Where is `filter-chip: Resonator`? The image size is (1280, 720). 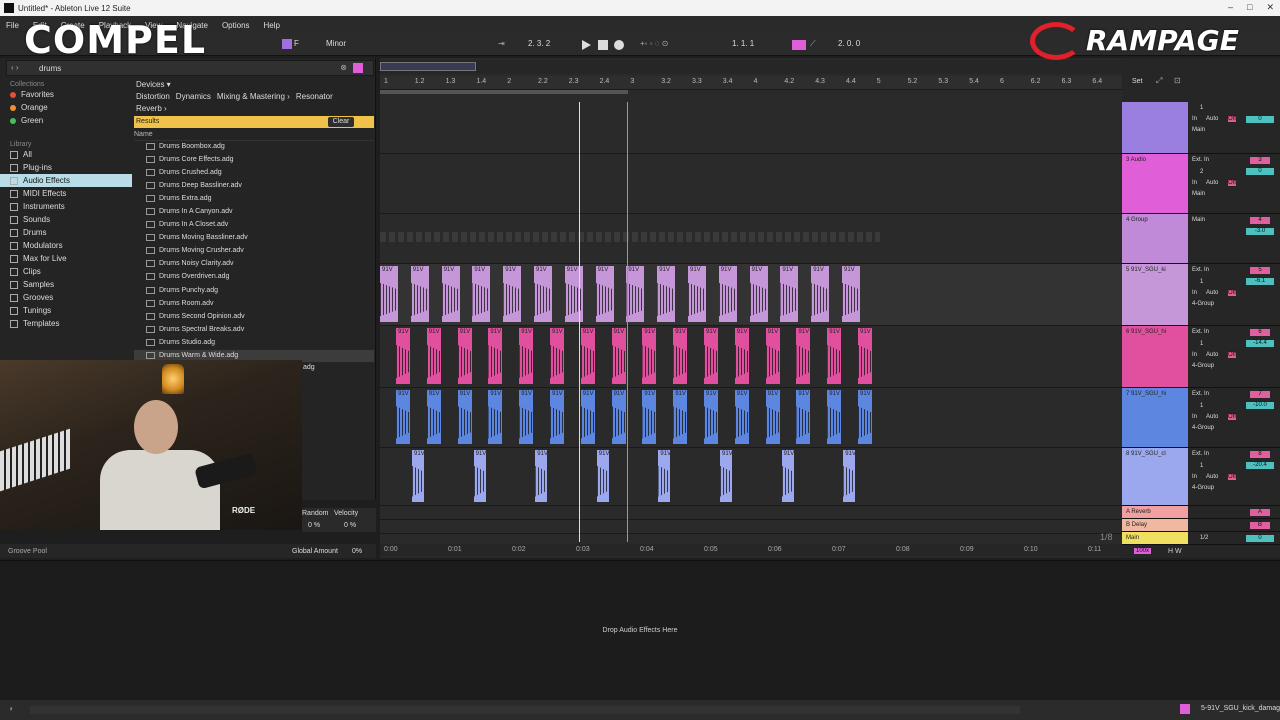
filter-chip: Resonator is located at coordinates (314, 96).